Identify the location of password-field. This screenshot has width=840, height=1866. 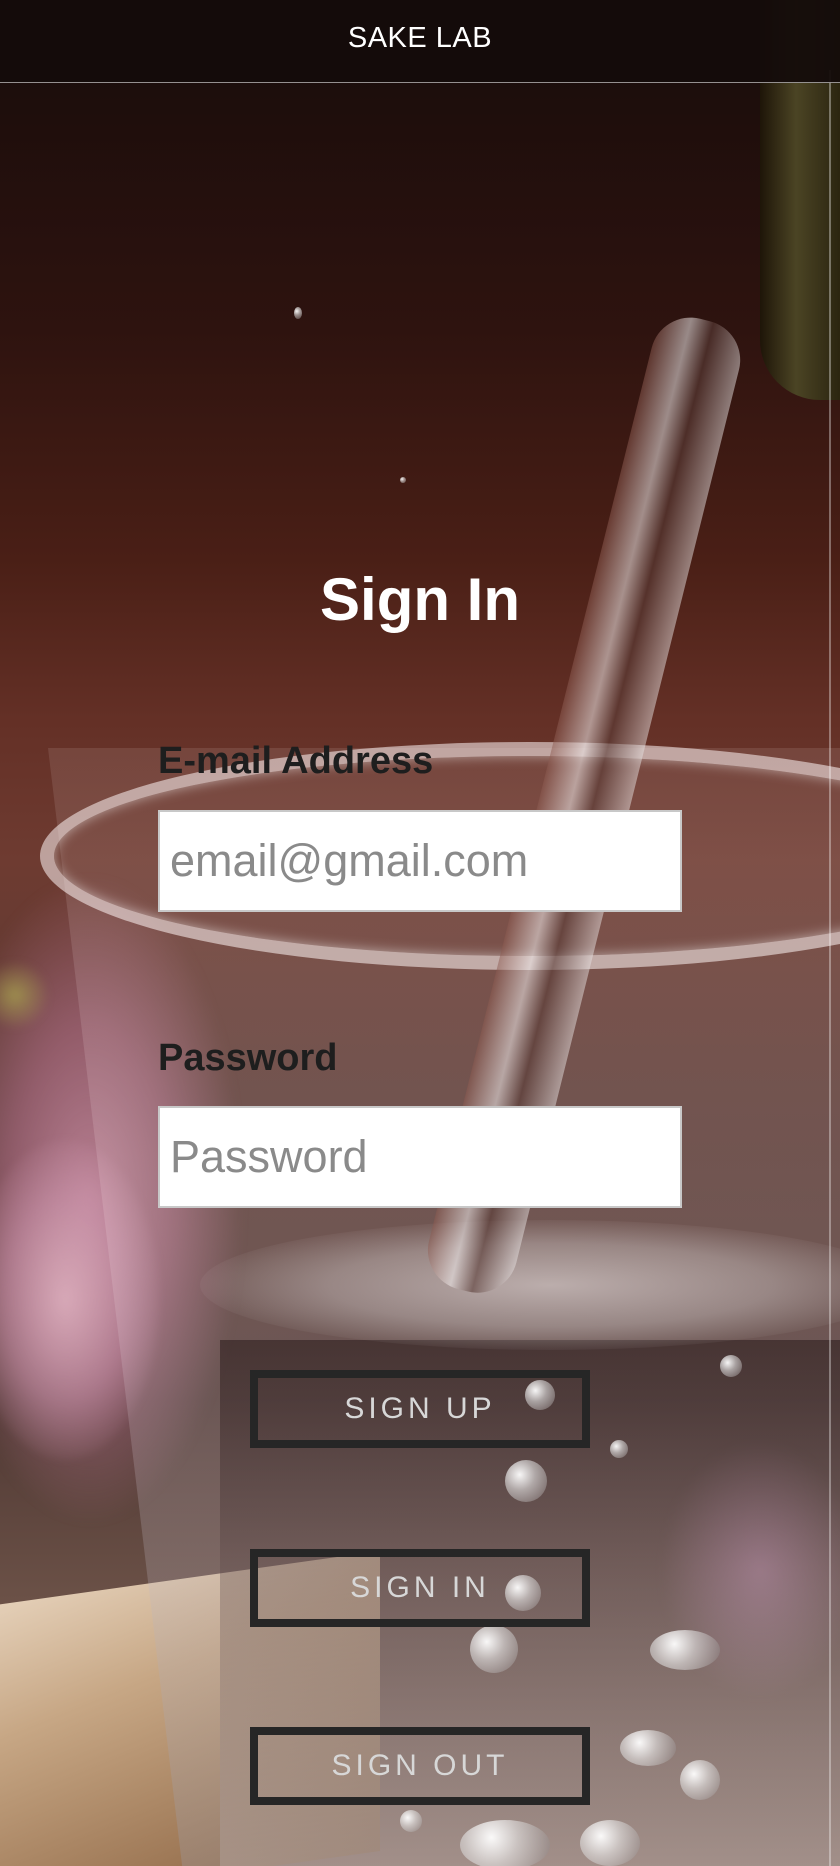
(420, 1157).